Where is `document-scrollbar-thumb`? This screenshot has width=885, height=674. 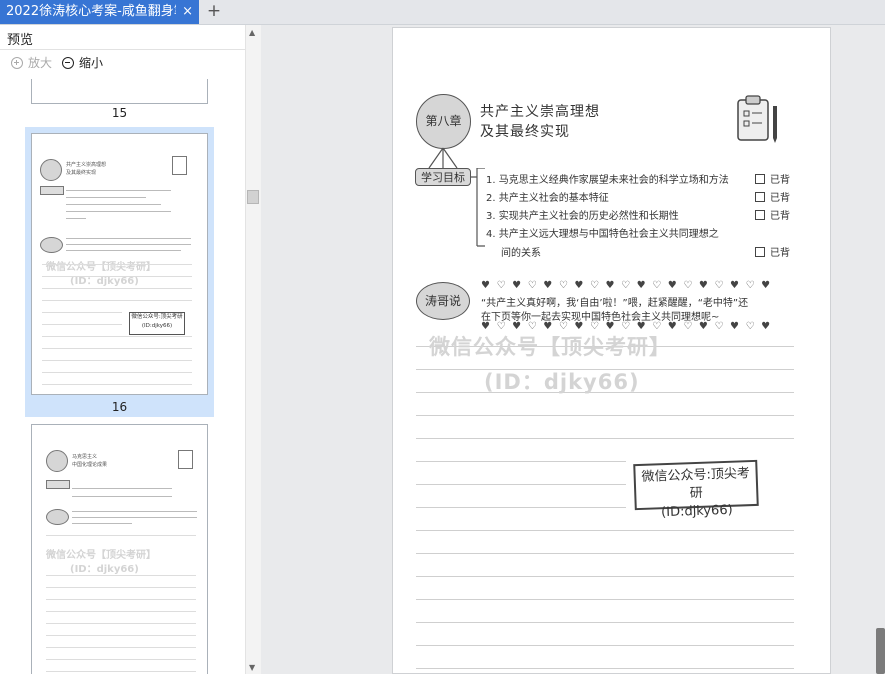 document-scrollbar-thumb is located at coordinates (880, 651).